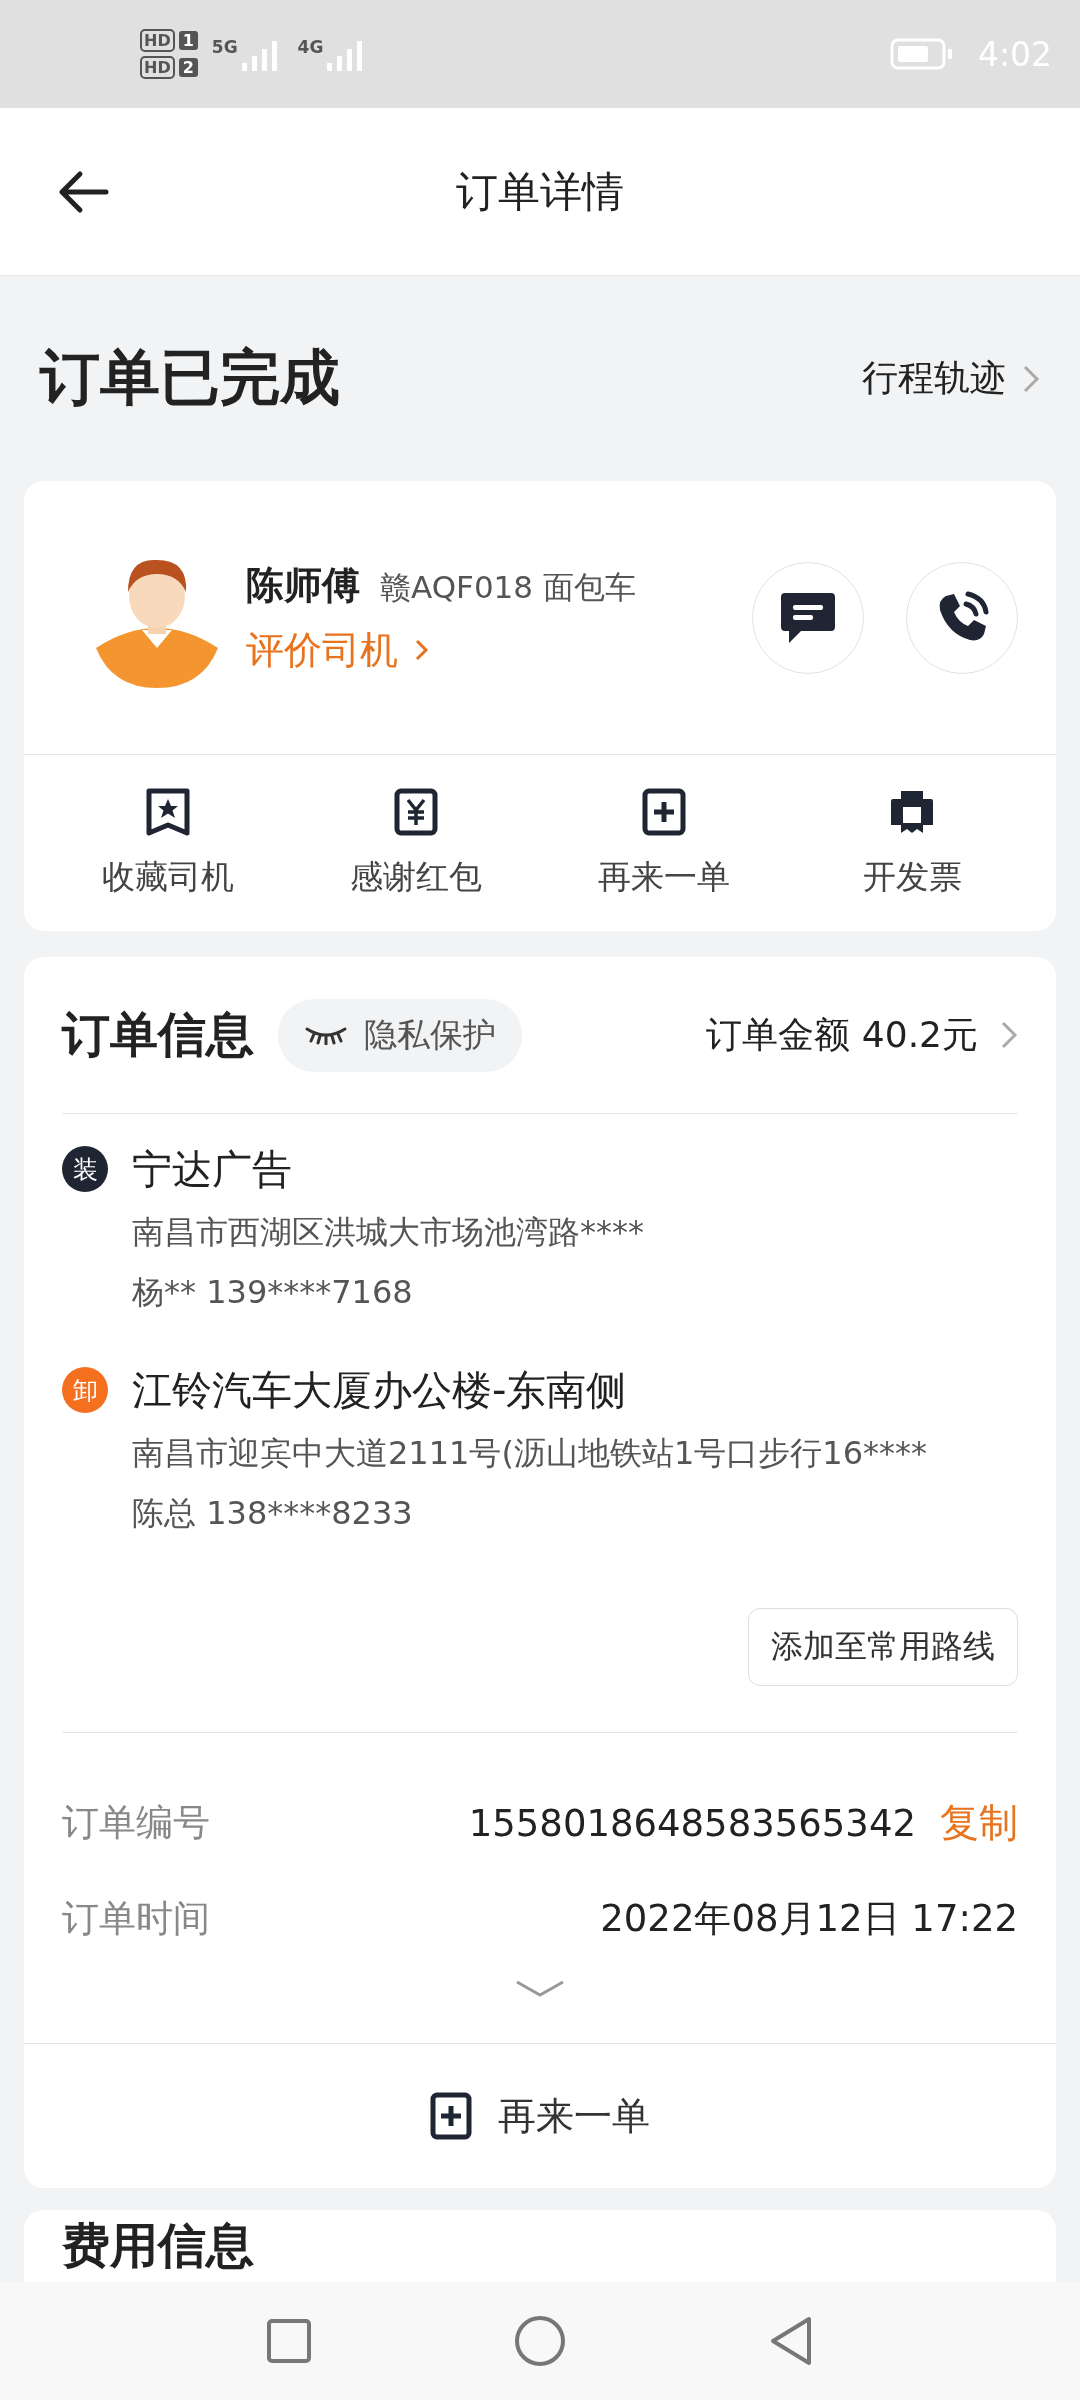 This screenshot has width=1080, height=2400. Describe the element at coordinates (400, 1035) in the screenshot. I see `privacy-toggle: 隐私保护` at that location.